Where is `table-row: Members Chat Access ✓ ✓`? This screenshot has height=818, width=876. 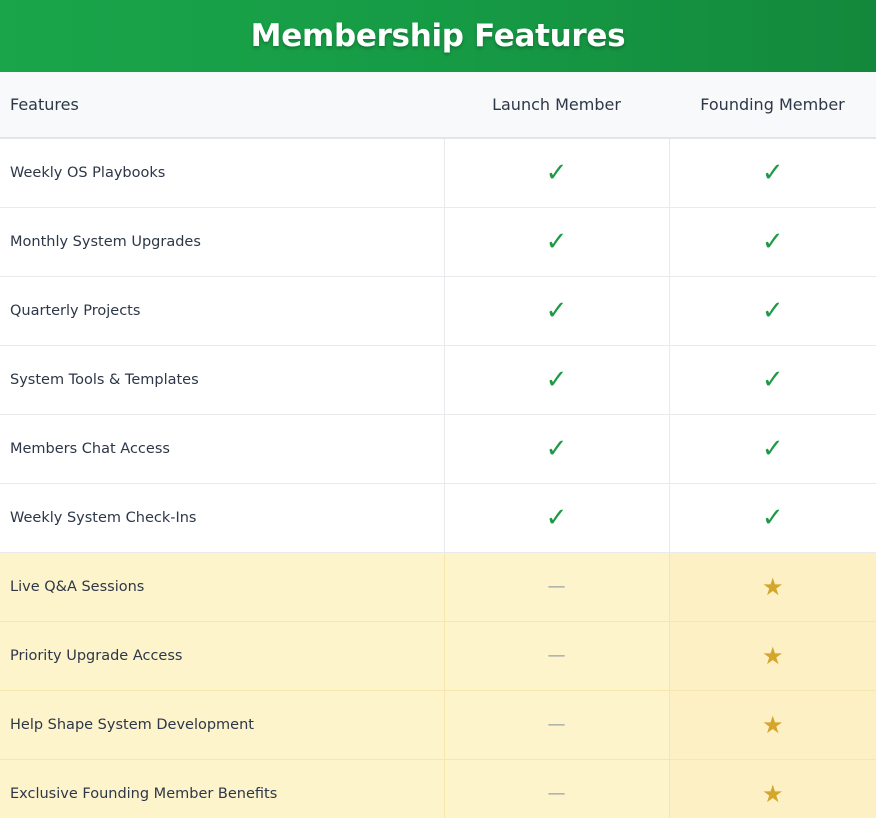 table-row: Members Chat Access ✓ ✓ is located at coordinates (438, 449).